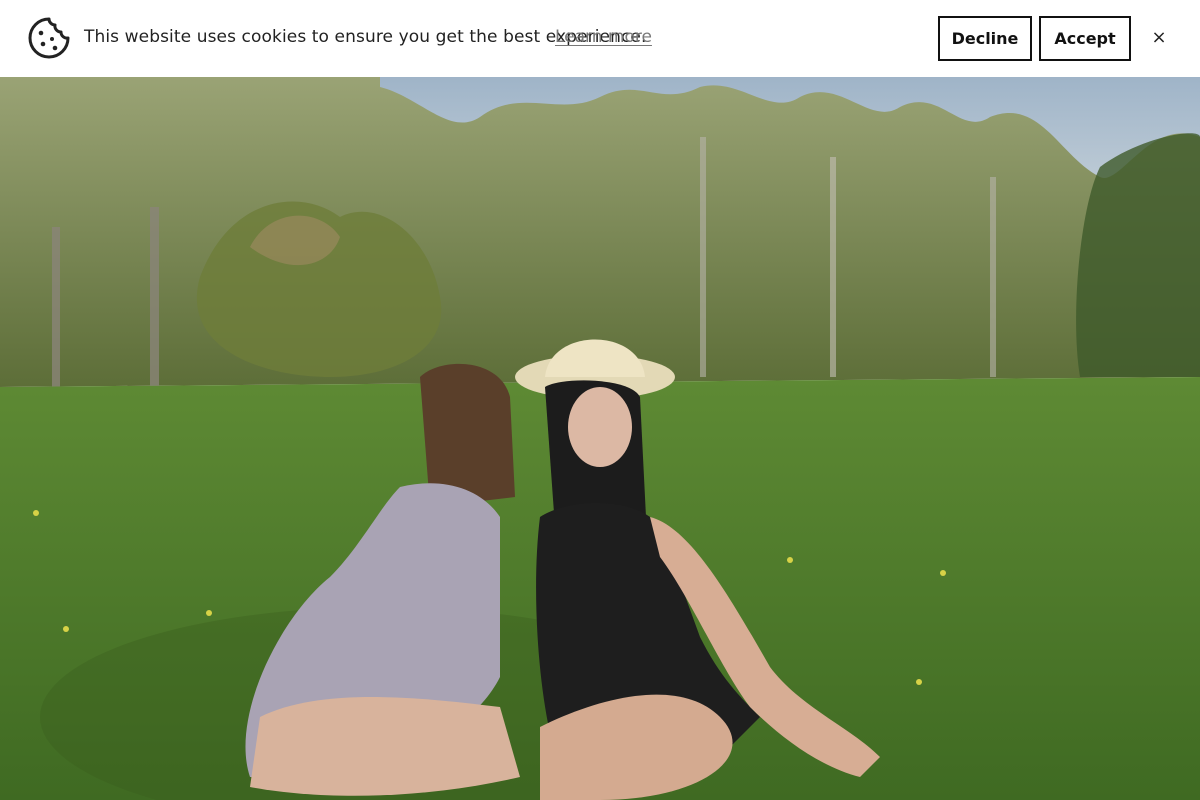 The width and height of the screenshot is (1200, 800). Describe the element at coordinates (985, 38) in the screenshot. I see `decline-button: Decline` at that location.